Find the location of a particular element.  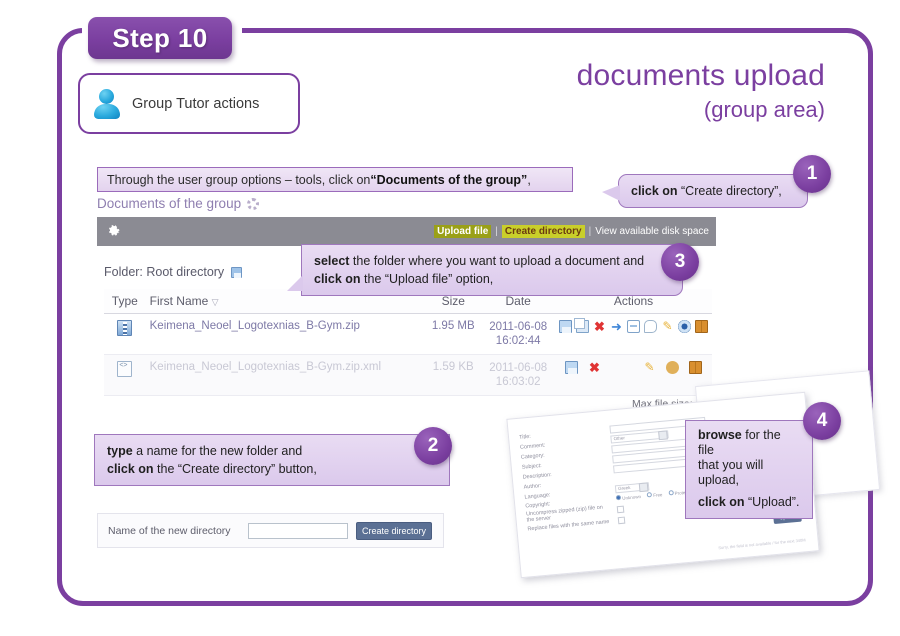

file-date-cell: 2011-06-08 16:03:02 is located at coordinates (518, 375).